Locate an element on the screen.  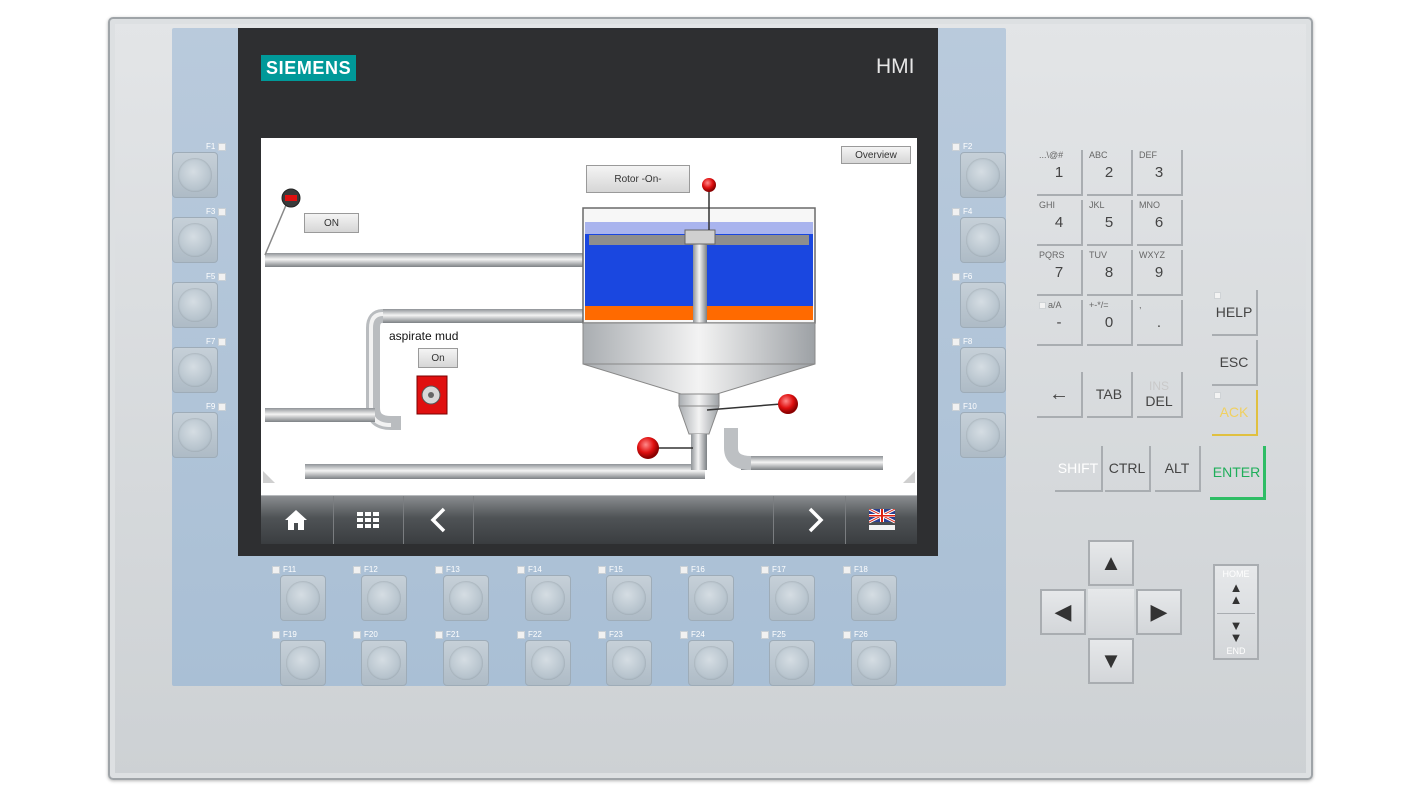
ctrl-key: CTRL is located at coordinates (1128, 469).